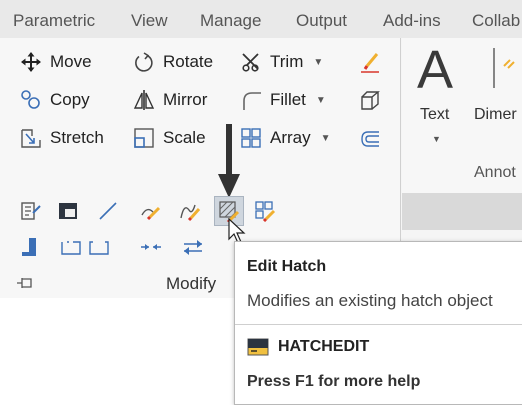 Image resolution: width=522 pixels, height=405 pixels. I want to click on scale-label: Scale, so click(184, 137).